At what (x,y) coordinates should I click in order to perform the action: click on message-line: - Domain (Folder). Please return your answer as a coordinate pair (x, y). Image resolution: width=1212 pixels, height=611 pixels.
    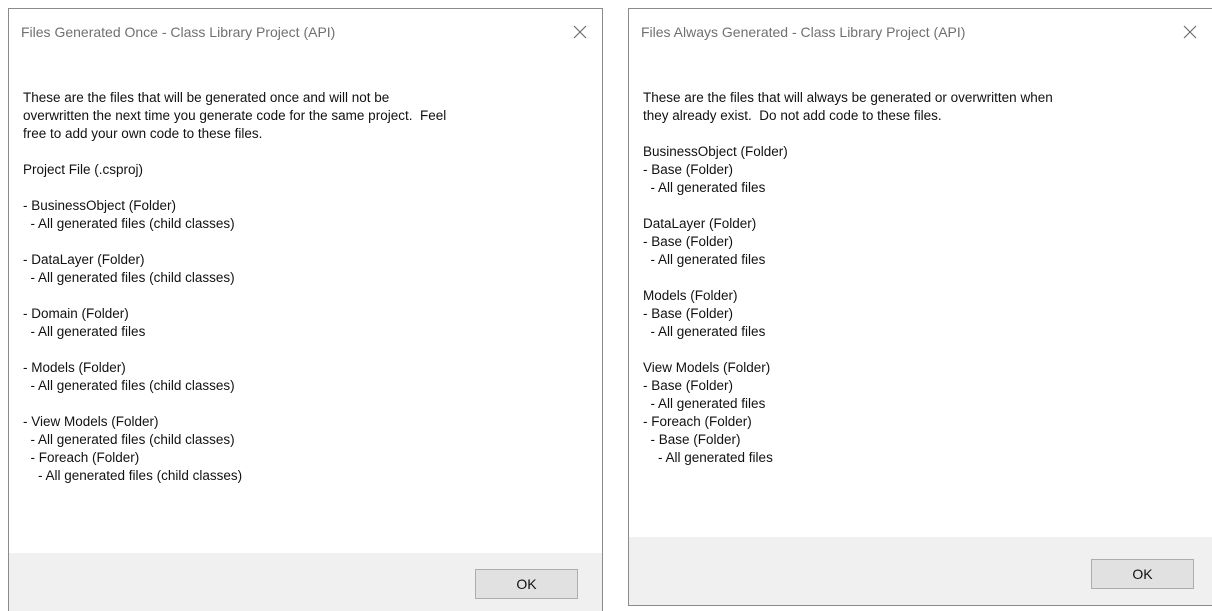
    Looking at the image, I should click on (76, 313).